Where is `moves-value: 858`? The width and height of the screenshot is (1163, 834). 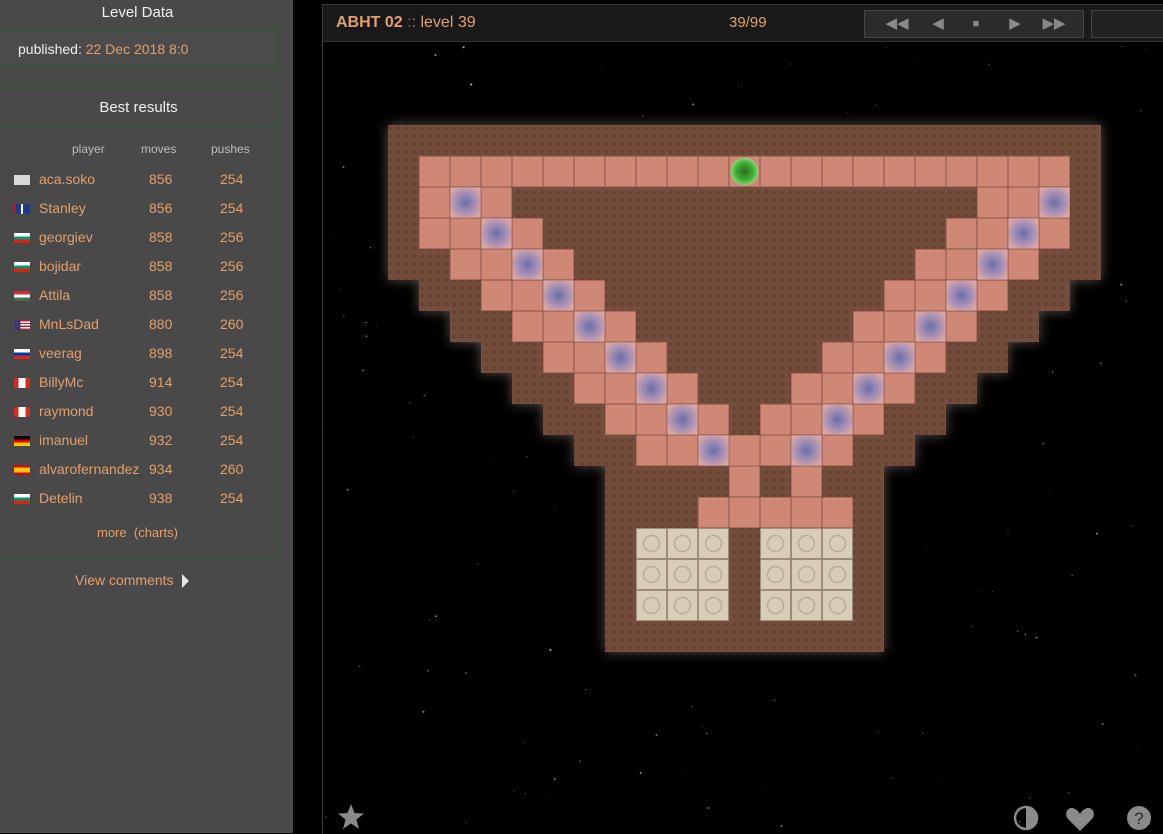
moves-value: 858 is located at coordinates (161, 295).